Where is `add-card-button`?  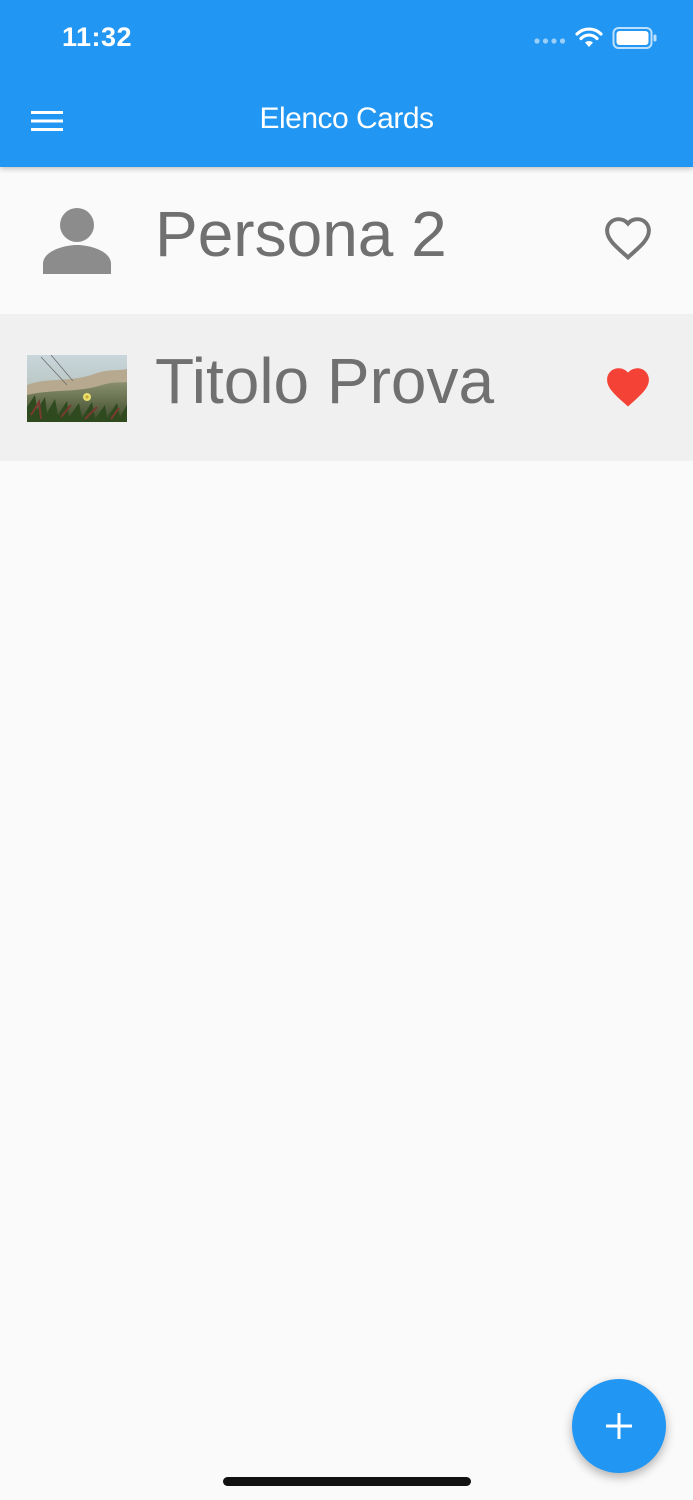 add-card-button is located at coordinates (619, 1426).